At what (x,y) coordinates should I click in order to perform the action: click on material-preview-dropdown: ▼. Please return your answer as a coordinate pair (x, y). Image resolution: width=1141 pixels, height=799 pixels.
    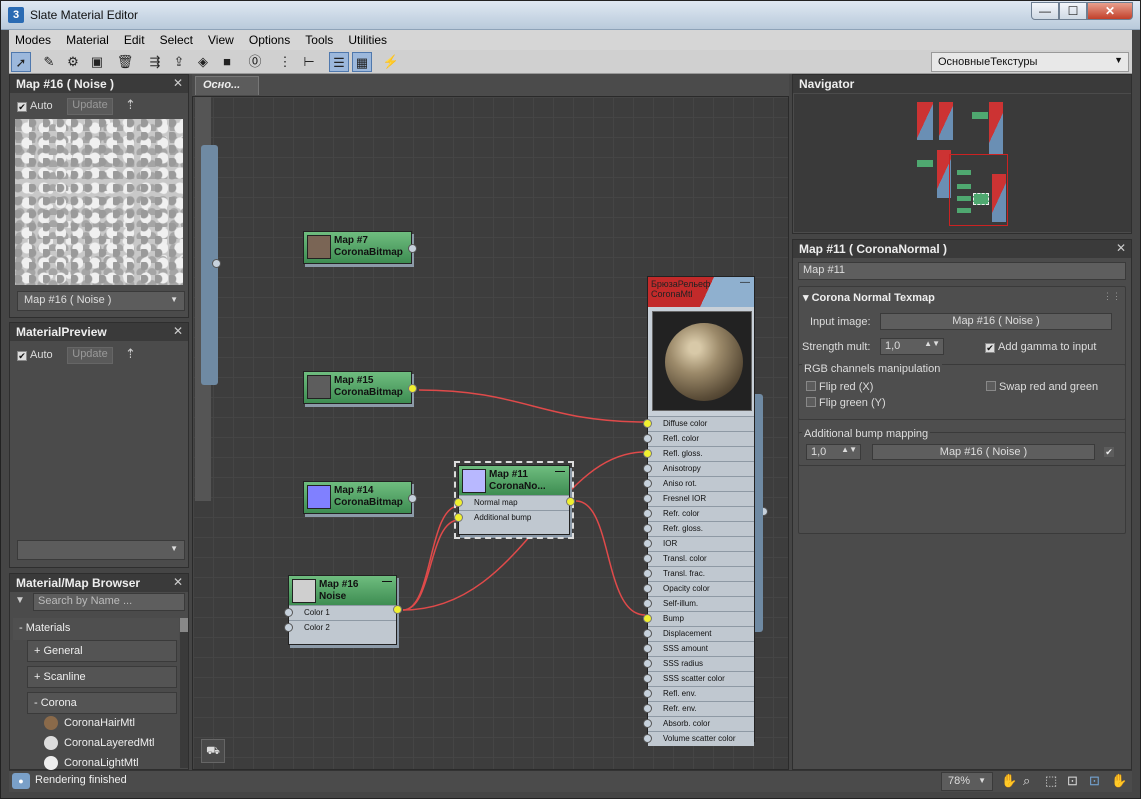
    Looking at the image, I should click on (101, 550).